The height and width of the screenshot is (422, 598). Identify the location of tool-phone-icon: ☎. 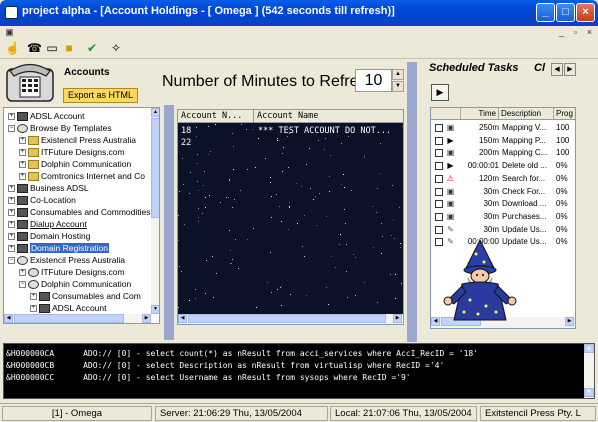
(34, 48).